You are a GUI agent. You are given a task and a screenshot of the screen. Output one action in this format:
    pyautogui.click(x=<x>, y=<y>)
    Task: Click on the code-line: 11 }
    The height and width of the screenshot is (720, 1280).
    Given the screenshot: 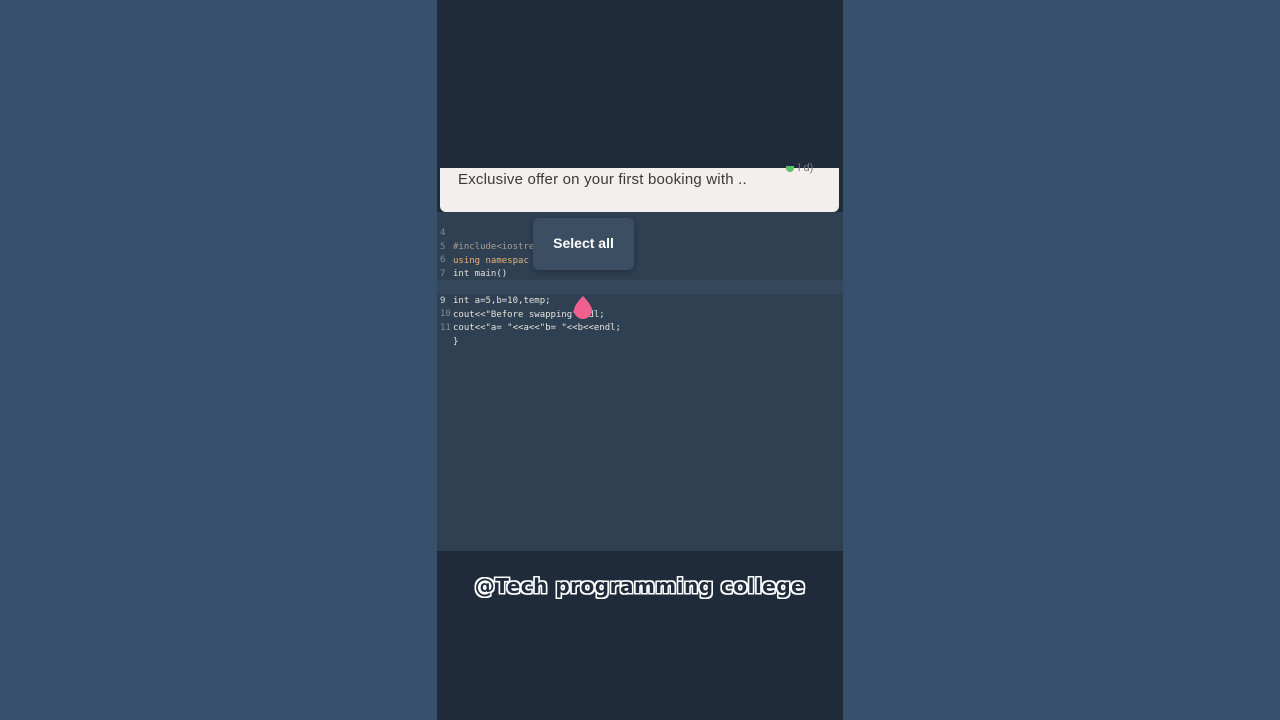 What is the action you would take?
    pyautogui.click(x=640, y=327)
    